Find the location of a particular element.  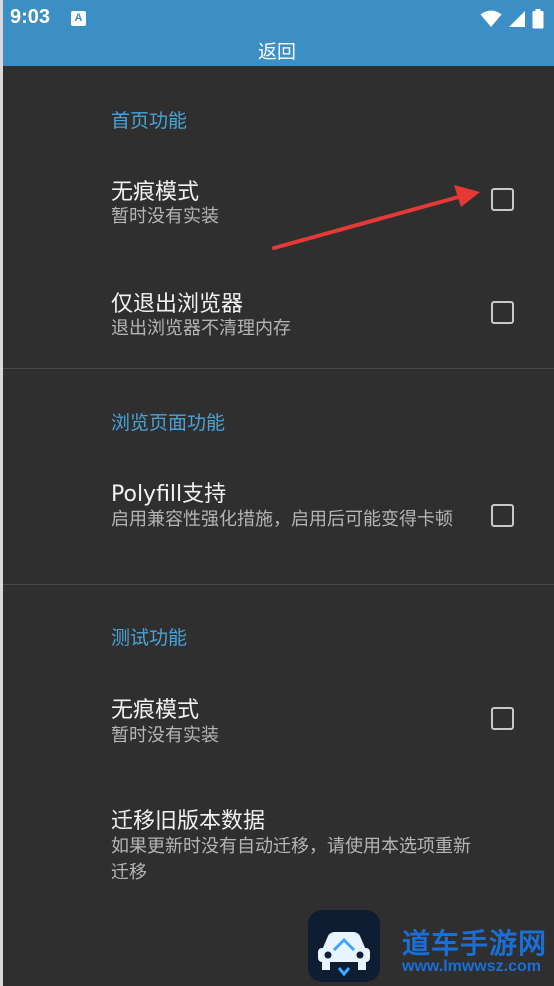

exit-browser-only-checkbox is located at coordinates (502, 312).